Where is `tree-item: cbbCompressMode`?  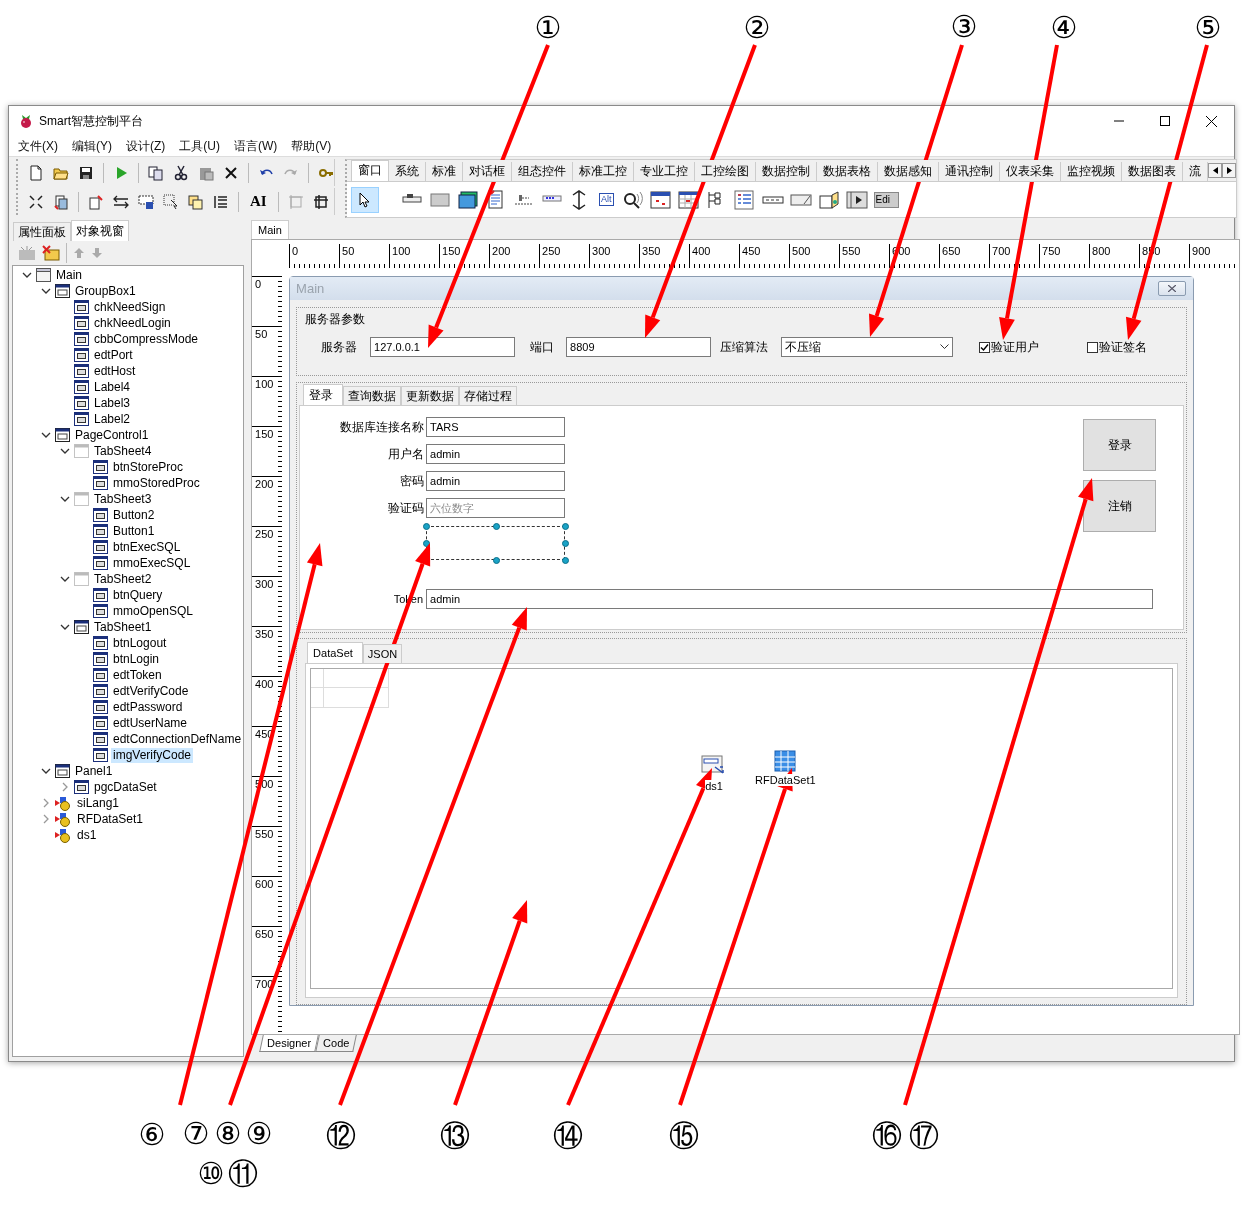
tree-item: cbbCompressMode is located at coordinates (146, 339).